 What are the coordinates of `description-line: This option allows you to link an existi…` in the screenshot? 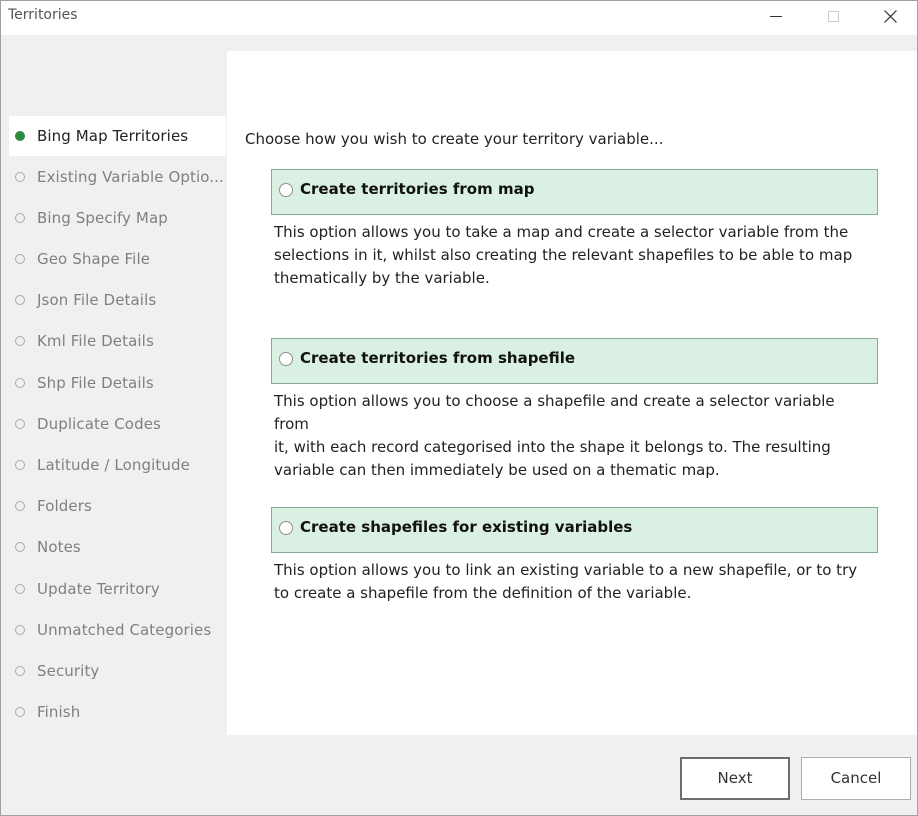 It's located at (566, 570).